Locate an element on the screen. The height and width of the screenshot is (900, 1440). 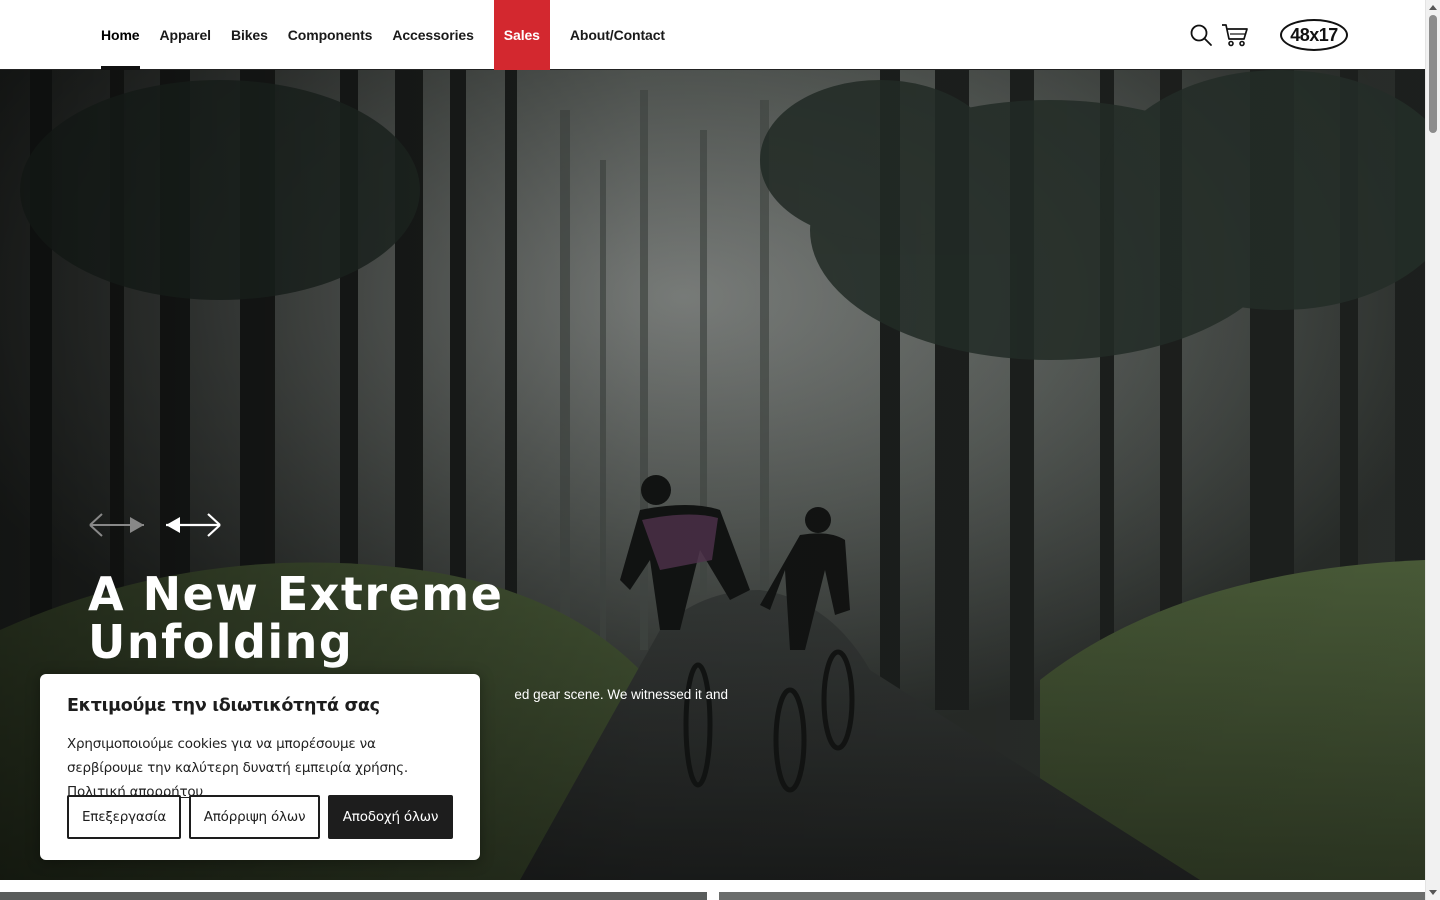
cookie-accept-all-button: Αποδοχή όλων is located at coordinates (390, 817).